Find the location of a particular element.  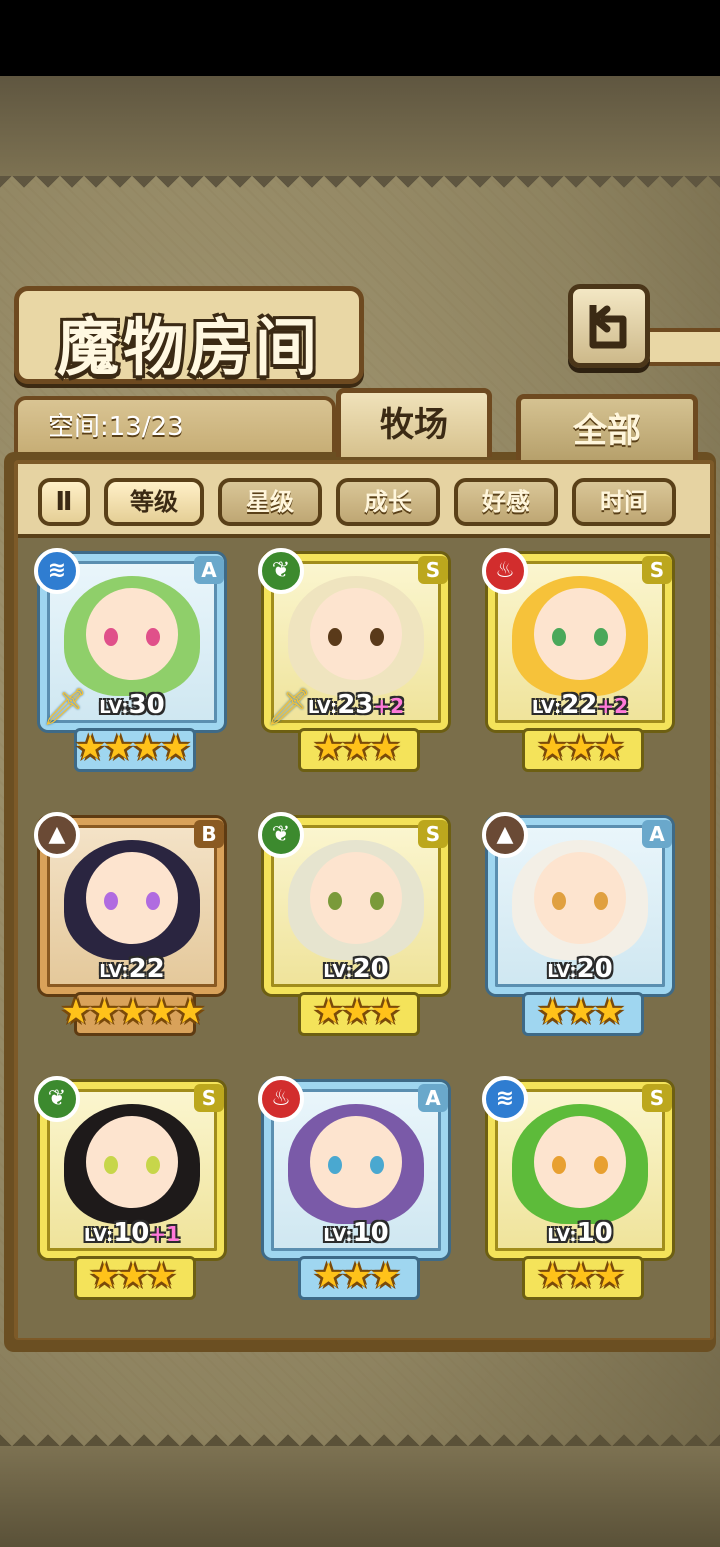

level-label: LV:30 is located at coordinates (132, 705).